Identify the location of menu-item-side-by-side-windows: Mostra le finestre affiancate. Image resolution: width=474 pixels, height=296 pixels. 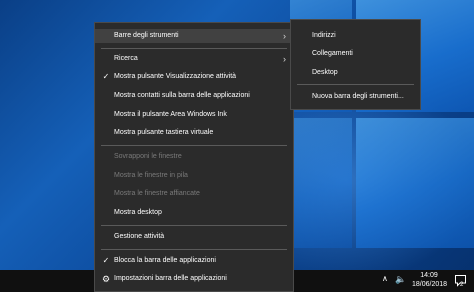
(194, 194).